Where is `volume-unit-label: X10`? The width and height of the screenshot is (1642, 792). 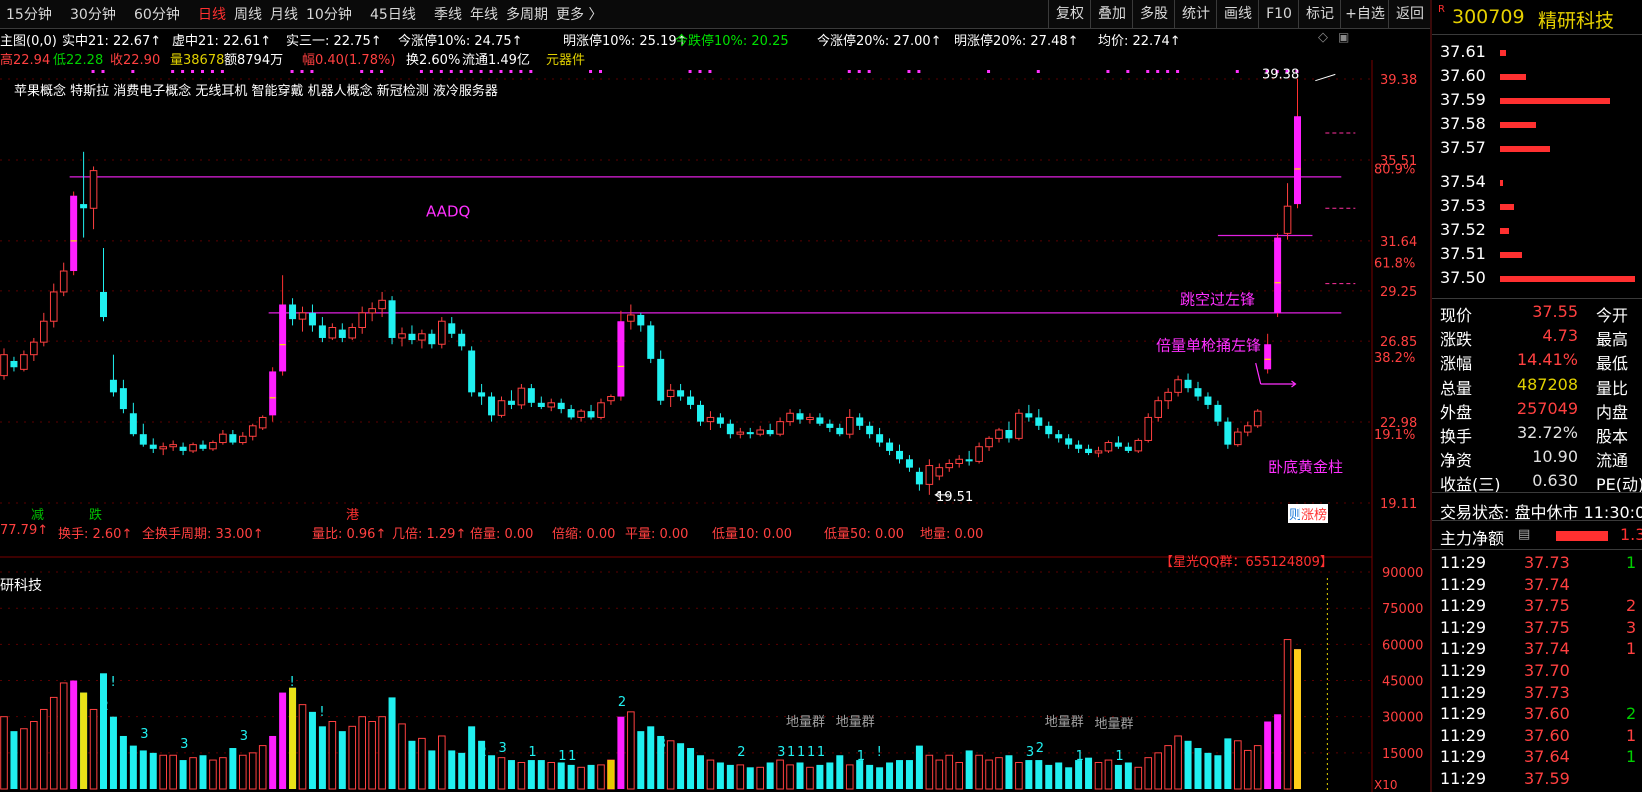
volume-unit-label: X10 is located at coordinates (1386, 785).